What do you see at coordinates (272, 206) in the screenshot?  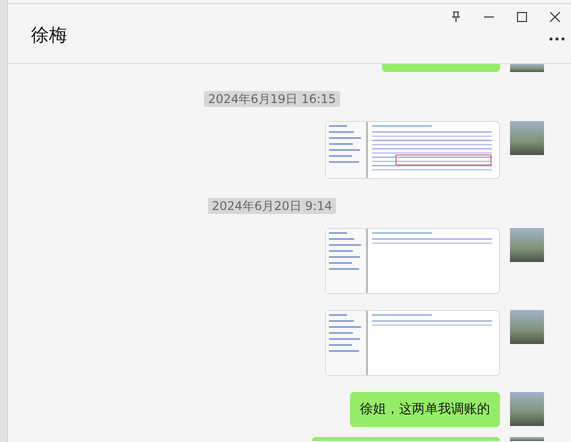 I see `message-timestamp: 2024年6月20日 9:14` at bounding box center [272, 206].